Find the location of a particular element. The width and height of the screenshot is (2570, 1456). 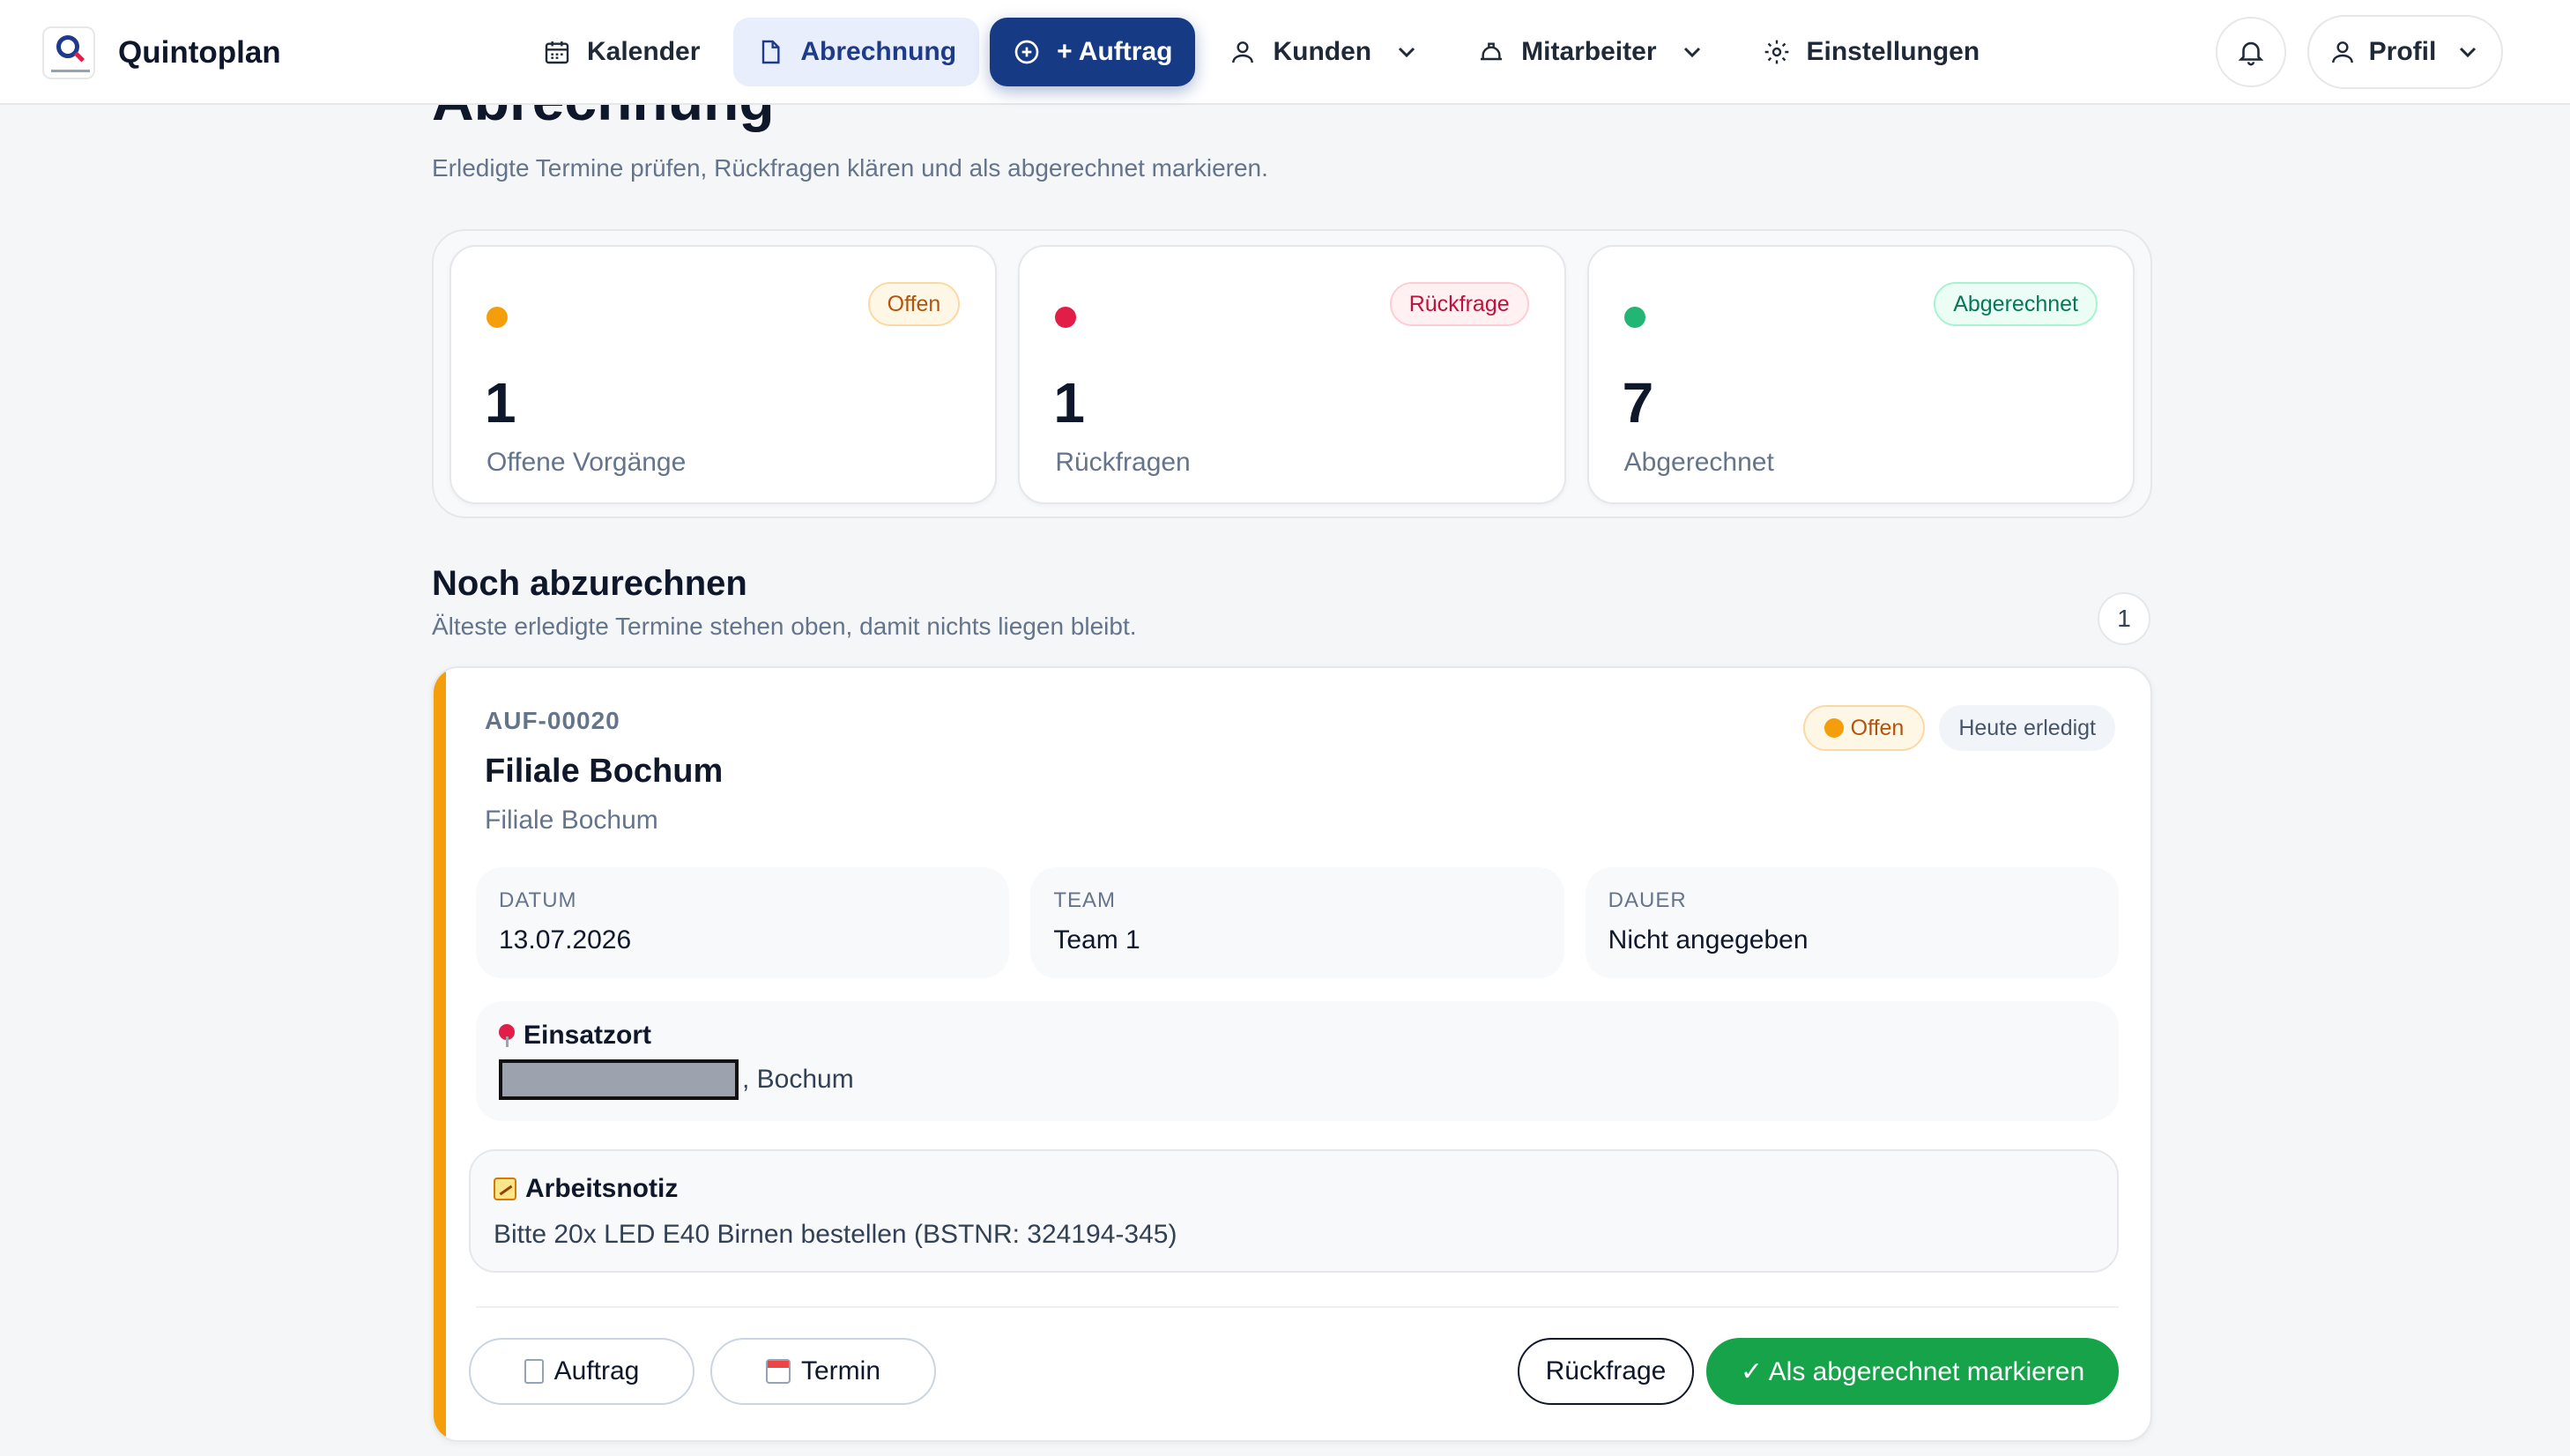

status-badge-label: Offen is located at coordinates (1877, 727).